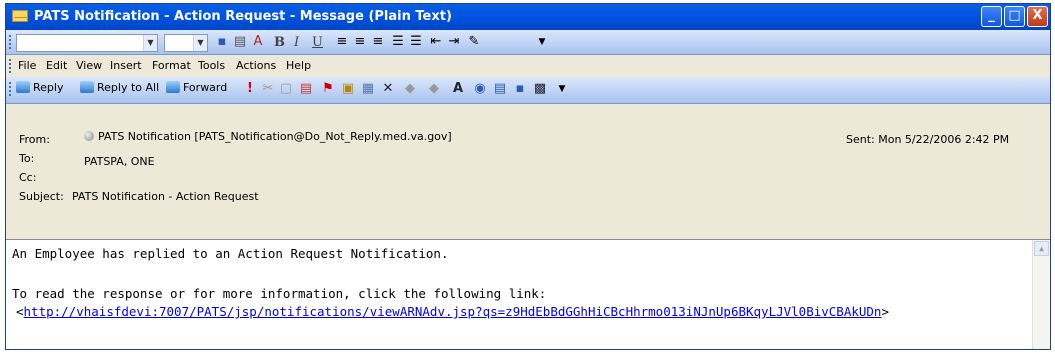 Image resolution: width=1055 pixels, height=354 pixels. Describe the element at coordinates (87, 43) in the screenshot. I see `style-combo: ▼` at that location.